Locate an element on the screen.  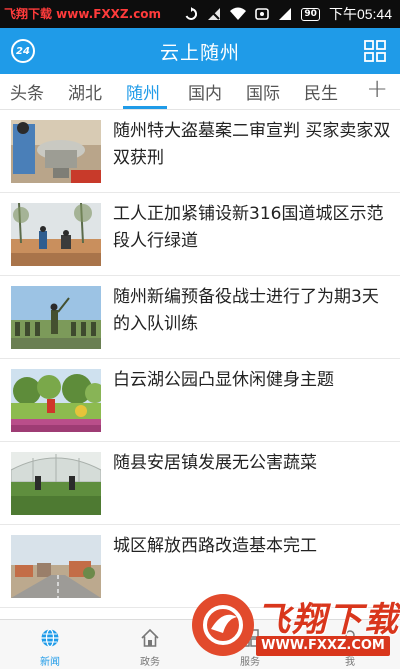
news-item: 白云湖公园凸显休闲健身主题 is located at coordinates (200, 400).